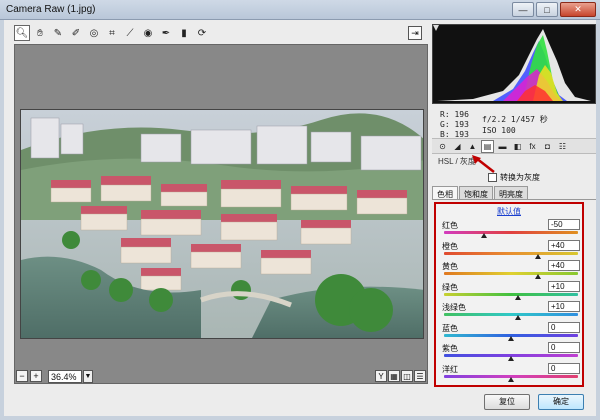  Describe the element at coordinates (450, 369) in the screenshot. I see `slider-label: 洋红` at that location.